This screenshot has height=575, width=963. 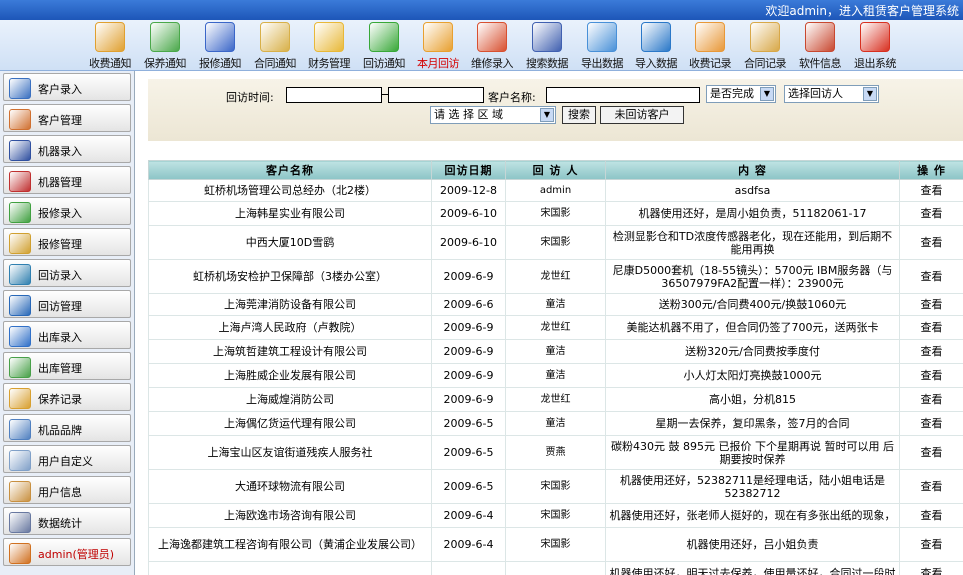 I want to click on sidebar-item-5: 报修录入, so click(x=67, y=211).